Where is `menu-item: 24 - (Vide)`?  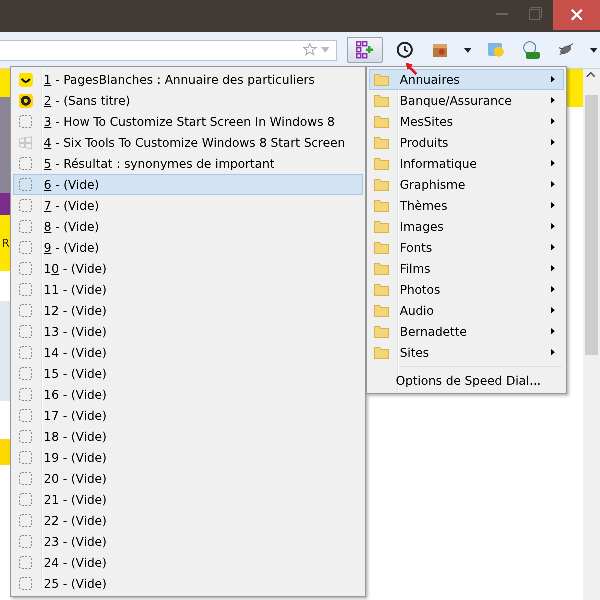 menu-item: 24 - (Vide) is located at coordinates (188, 562).